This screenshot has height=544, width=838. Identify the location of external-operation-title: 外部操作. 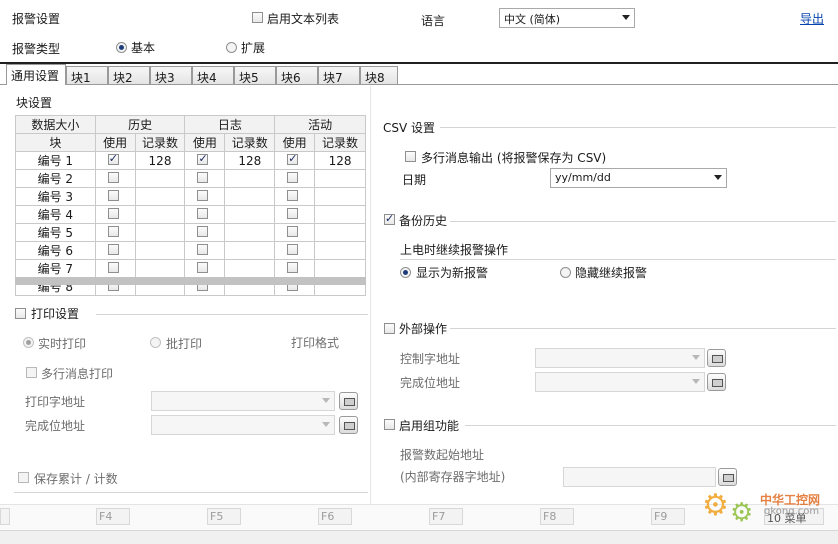
(423, 329).